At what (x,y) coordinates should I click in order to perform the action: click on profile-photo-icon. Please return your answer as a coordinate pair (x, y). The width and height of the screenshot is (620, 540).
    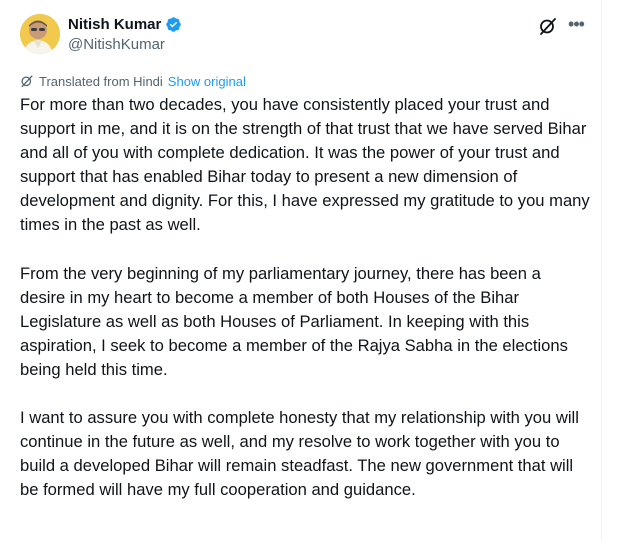
    Looking at the image, I should click on (40, 34).